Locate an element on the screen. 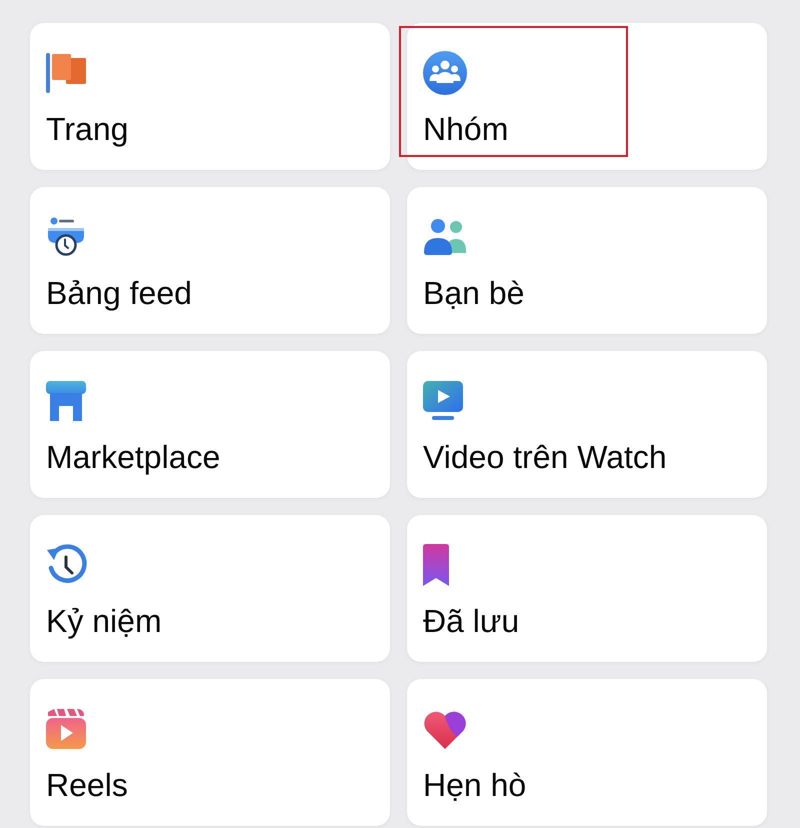  shortcut-card: Hẹn hò is located at coordinates (587, 752).